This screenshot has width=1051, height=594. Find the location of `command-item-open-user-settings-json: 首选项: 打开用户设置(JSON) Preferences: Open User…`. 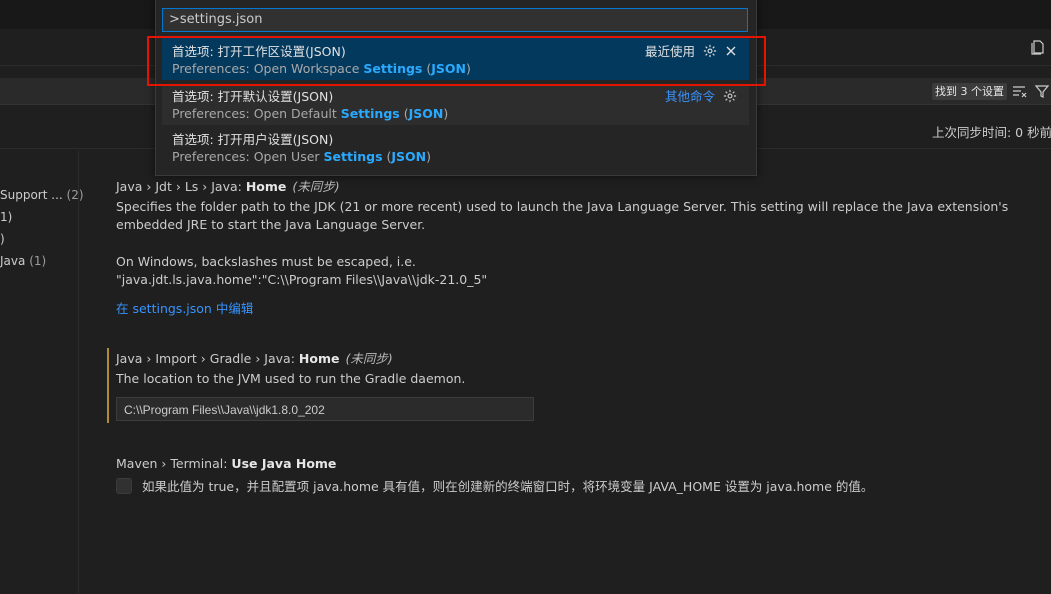

command-item-open-user-settings-json: 首选项: 打开用户设置(JSON) Preferences: Open User… is located at coordinates (455, 146).